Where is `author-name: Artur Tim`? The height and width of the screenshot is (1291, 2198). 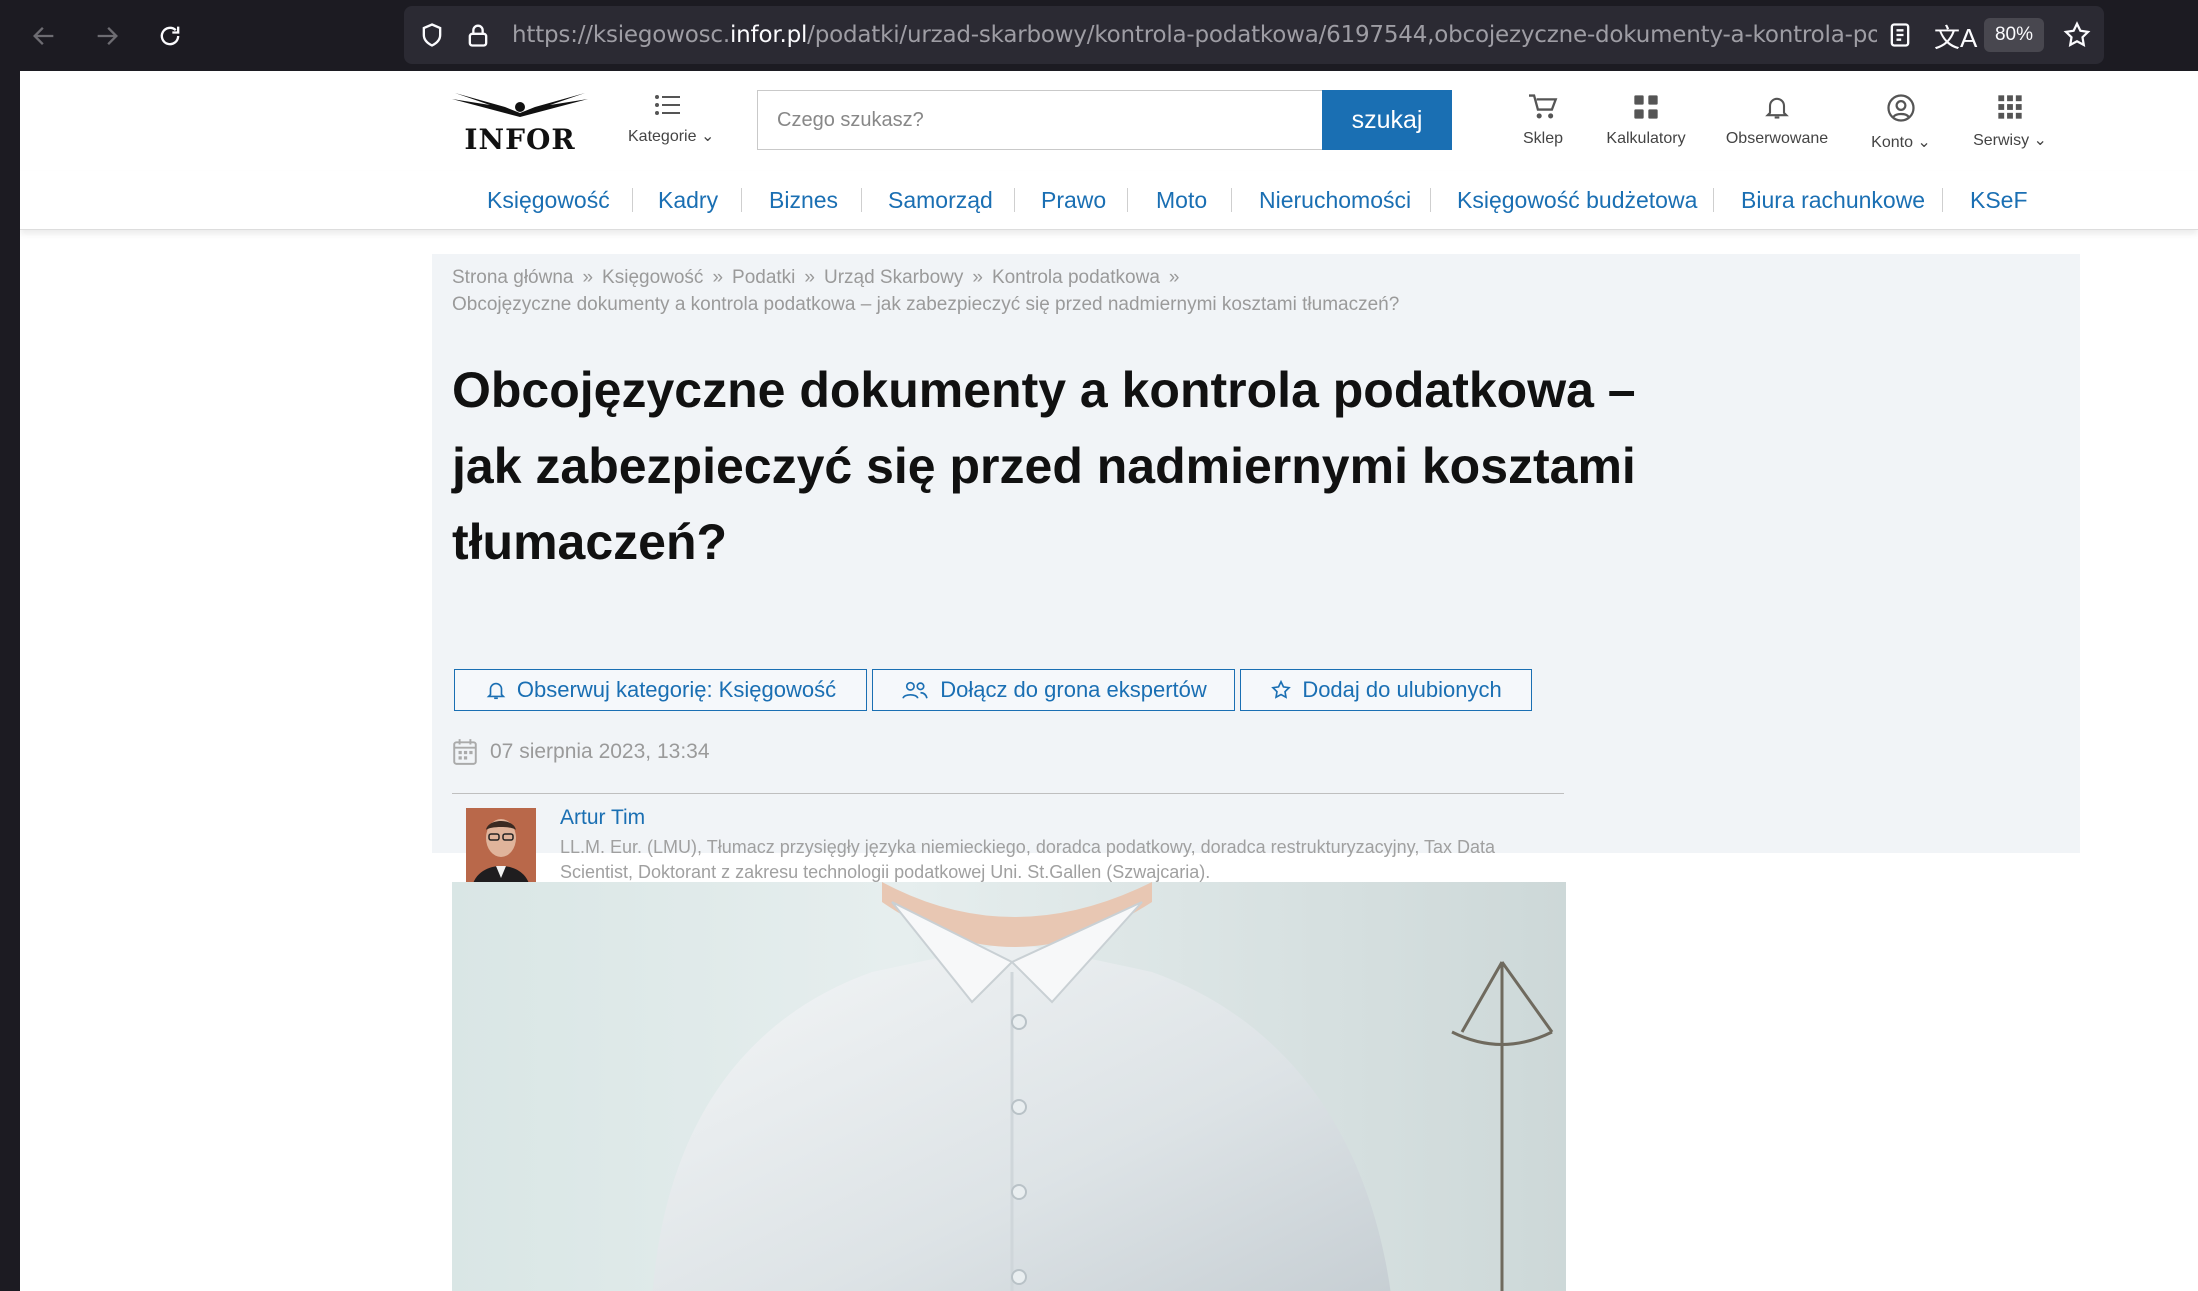
author-name: Artur Tim is located at coordinates (602, 818).